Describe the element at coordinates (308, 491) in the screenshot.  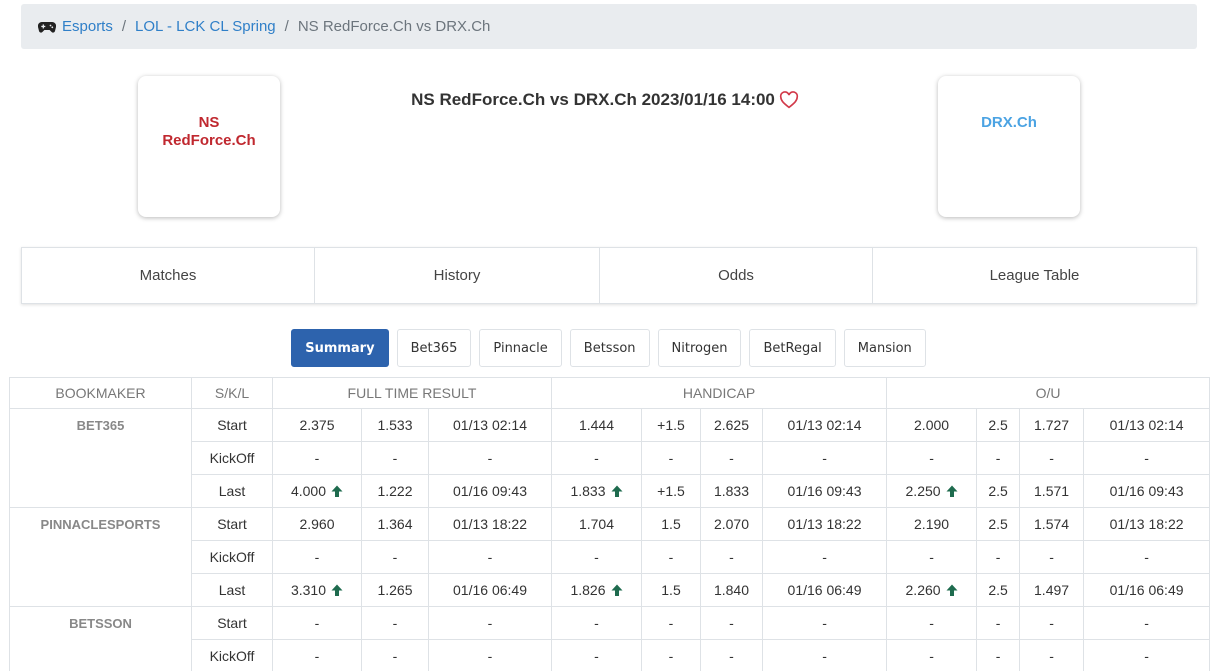
I see `odds-value: 4.000` at that location.